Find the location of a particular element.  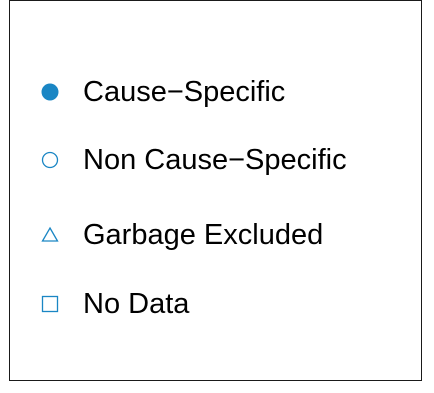

legend-label: No Data is located at coordinates (136, 304).